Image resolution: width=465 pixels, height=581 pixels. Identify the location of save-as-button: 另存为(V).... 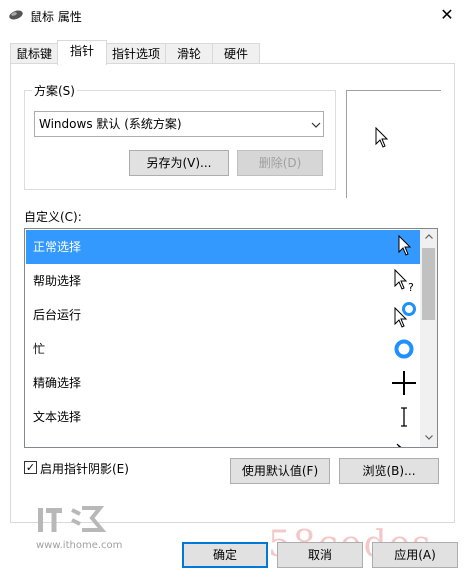
(179, 163).